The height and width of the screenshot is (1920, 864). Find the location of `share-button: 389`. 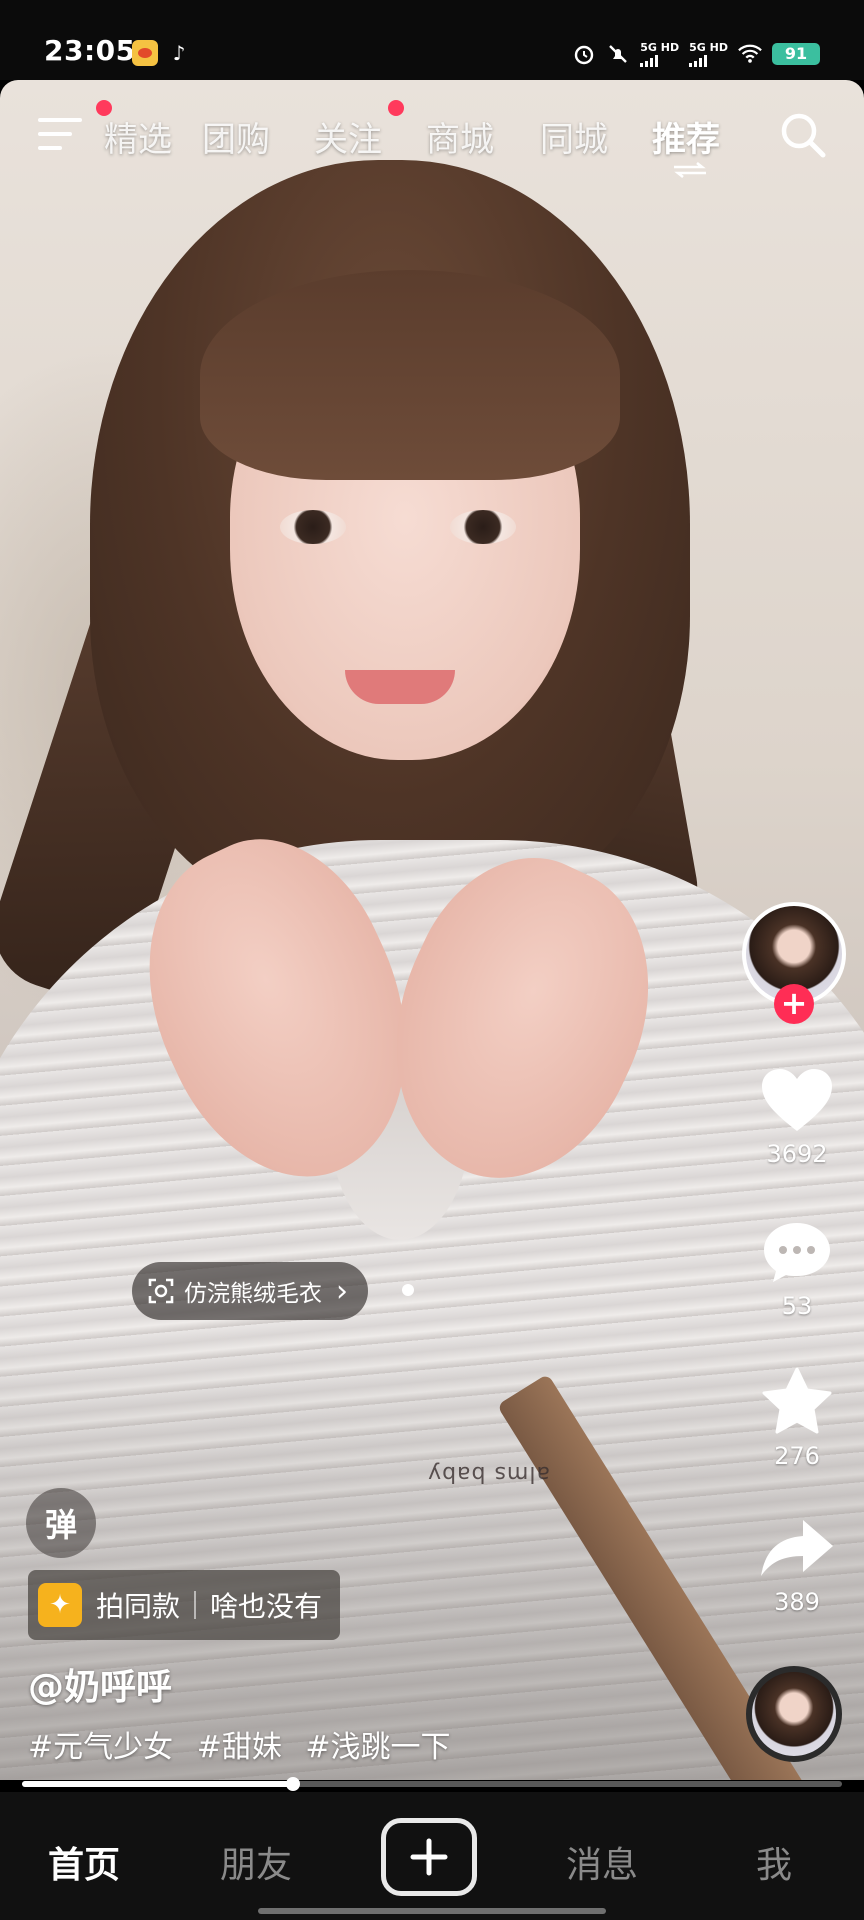

share-button: 389 is located at coordinates (797, 1562).